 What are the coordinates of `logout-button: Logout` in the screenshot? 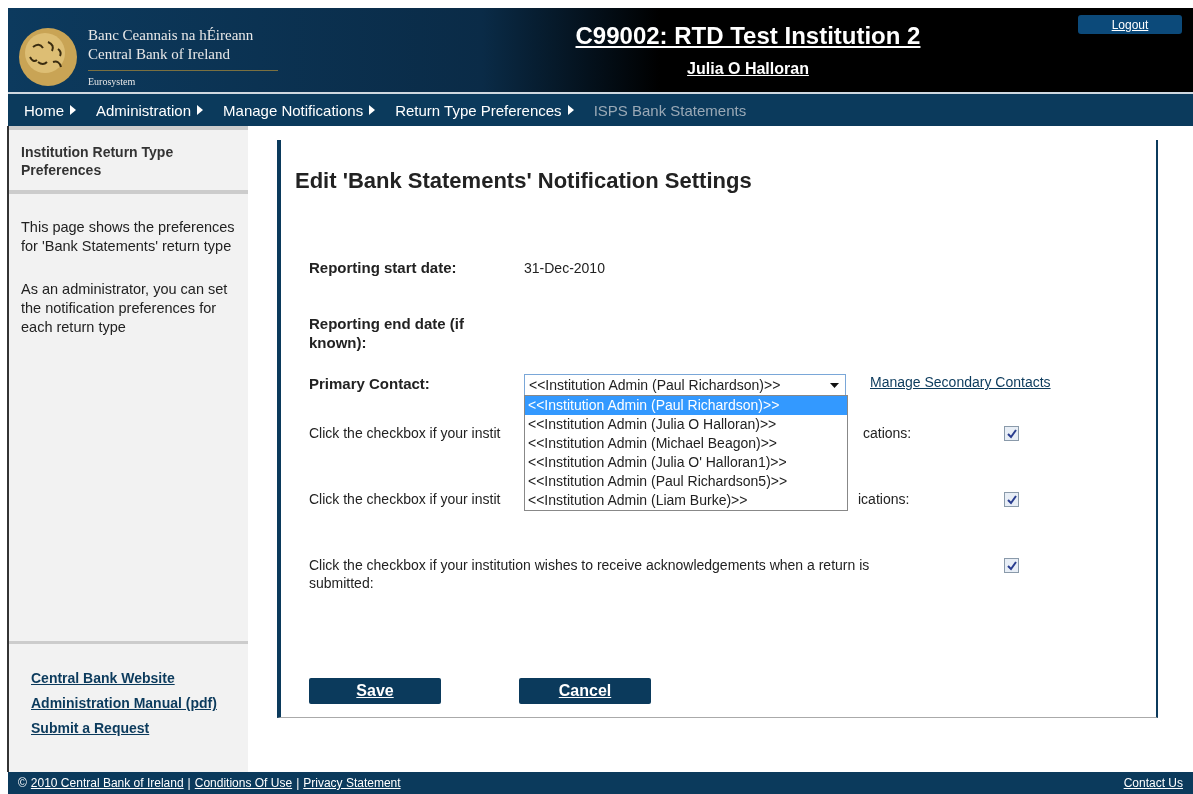 It's located at (1130, 24).